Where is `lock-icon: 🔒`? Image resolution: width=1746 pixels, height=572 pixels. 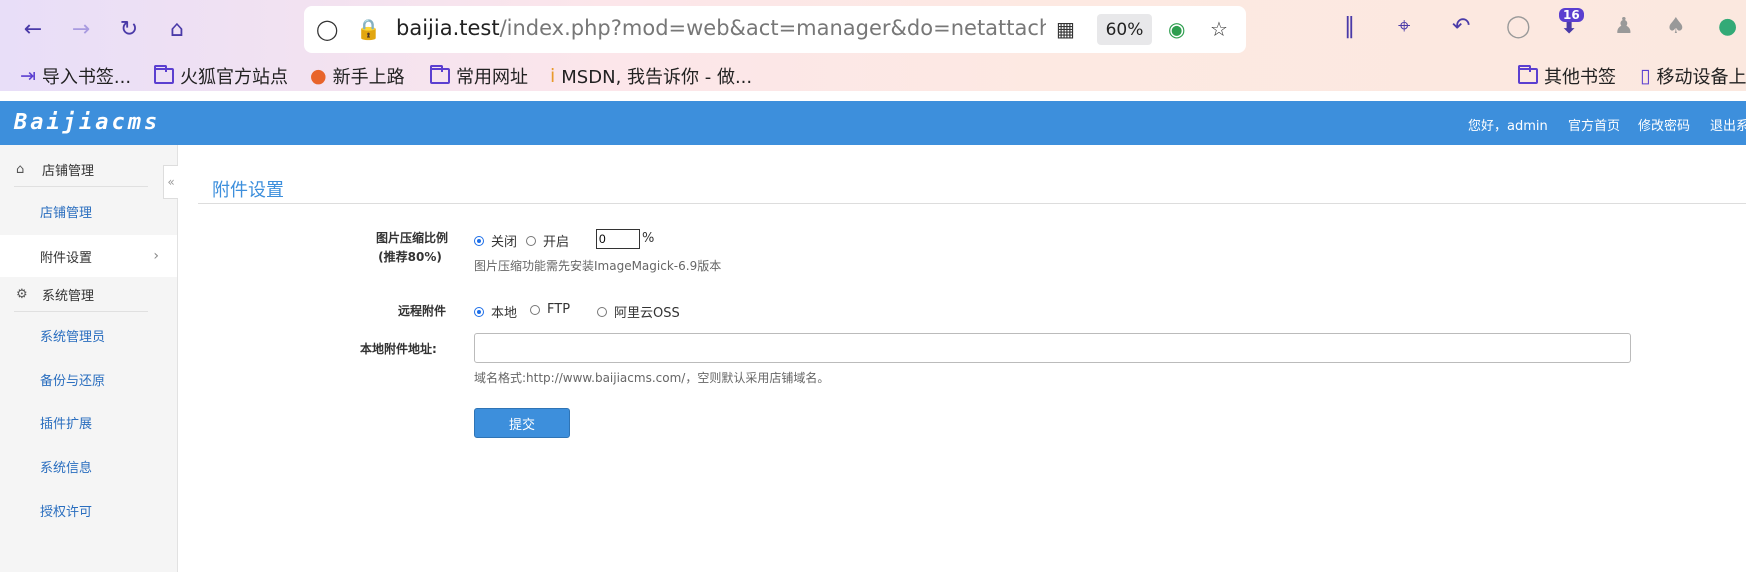 lock-icon: 🔒 is located at coordinates (368, 29).